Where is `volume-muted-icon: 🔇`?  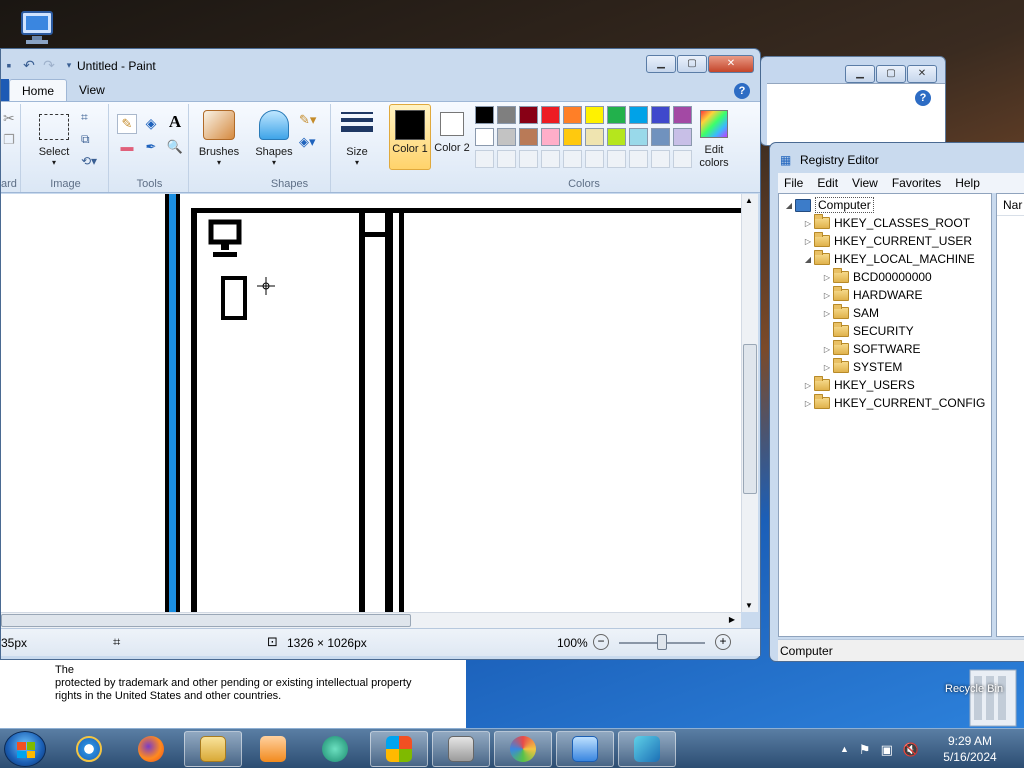 volume-muted-icon: 🔇 is located at coordinates (911, 749).